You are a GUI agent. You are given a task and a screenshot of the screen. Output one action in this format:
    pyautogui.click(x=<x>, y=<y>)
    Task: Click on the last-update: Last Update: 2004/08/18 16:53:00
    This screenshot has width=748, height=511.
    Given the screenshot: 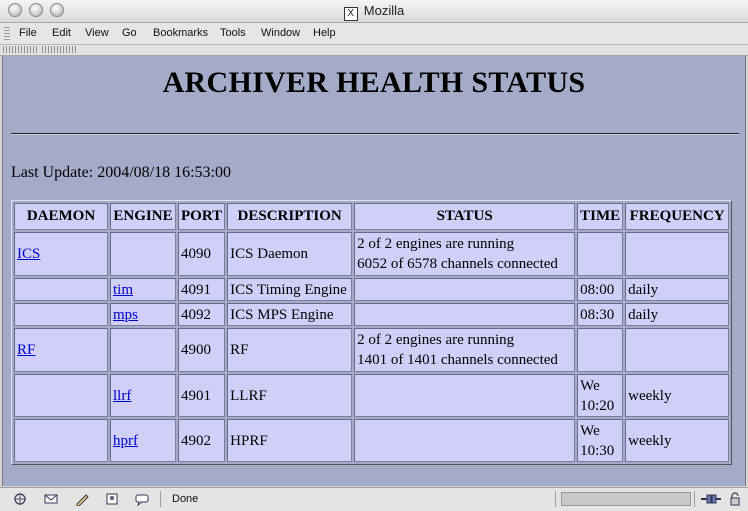 What is the action you would take?
    pyautogui.click(x=121, y=172)
    